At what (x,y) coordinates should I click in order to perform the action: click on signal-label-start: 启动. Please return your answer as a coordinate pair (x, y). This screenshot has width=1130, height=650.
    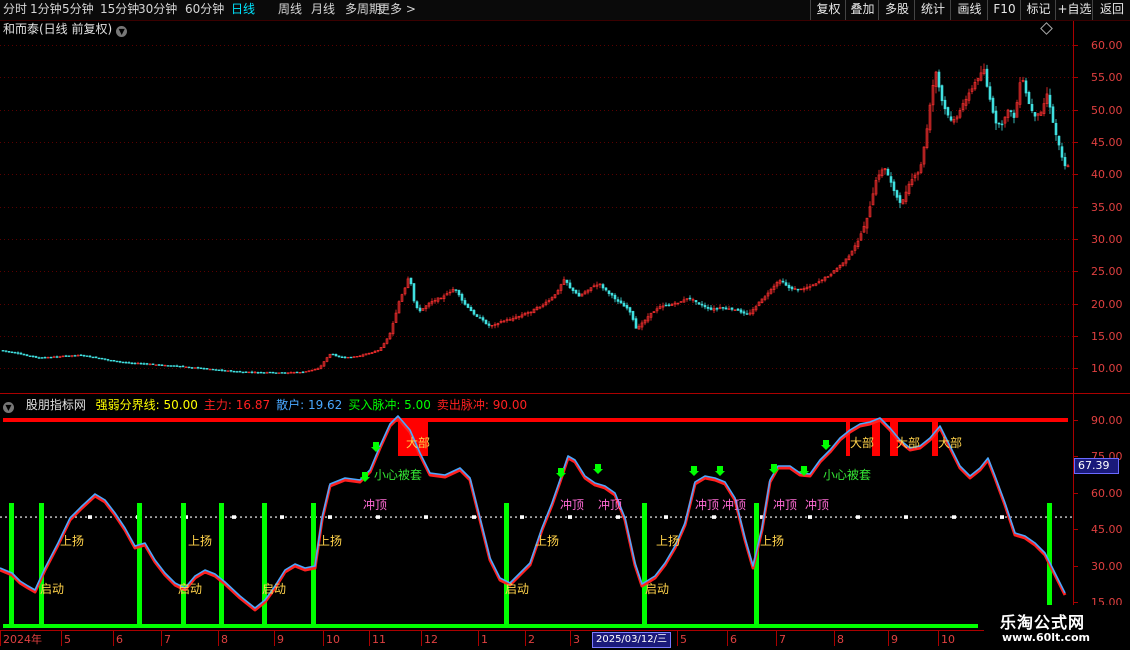
    Looking at the image, I should click on (274, 589).